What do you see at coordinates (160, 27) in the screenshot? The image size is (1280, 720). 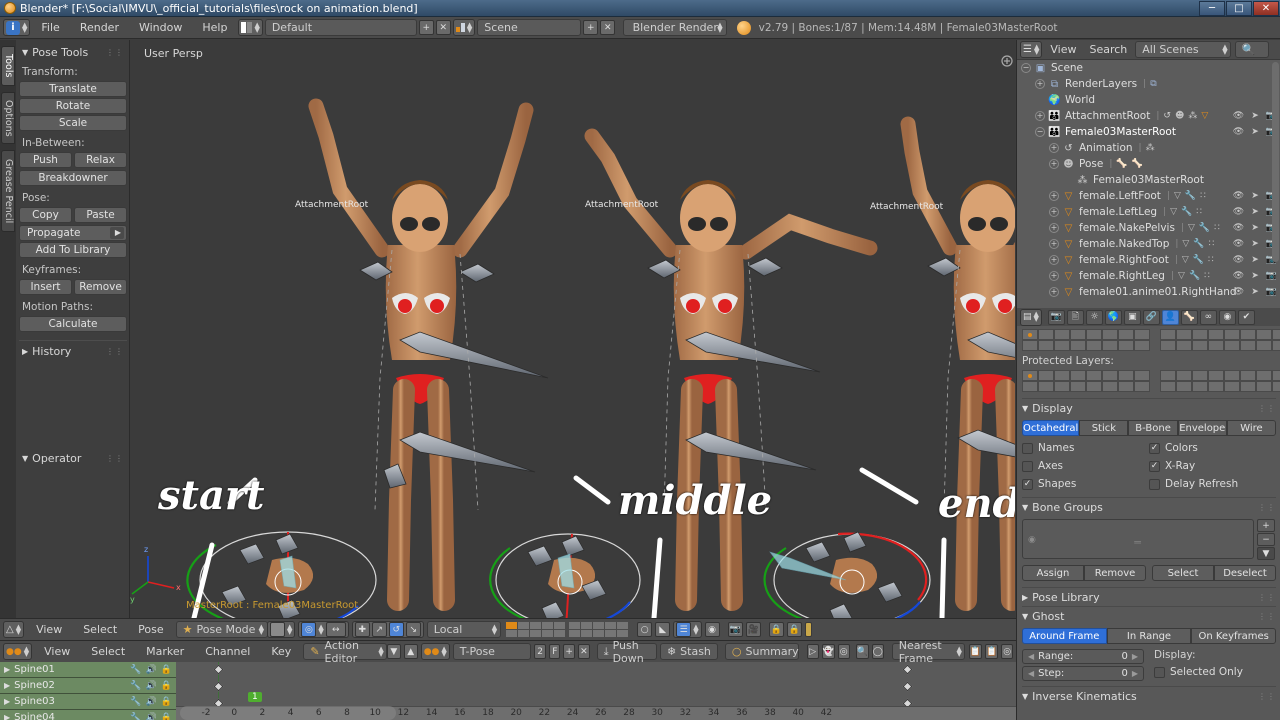 I see `menu-window: Window` at bounding box center [160, 27].